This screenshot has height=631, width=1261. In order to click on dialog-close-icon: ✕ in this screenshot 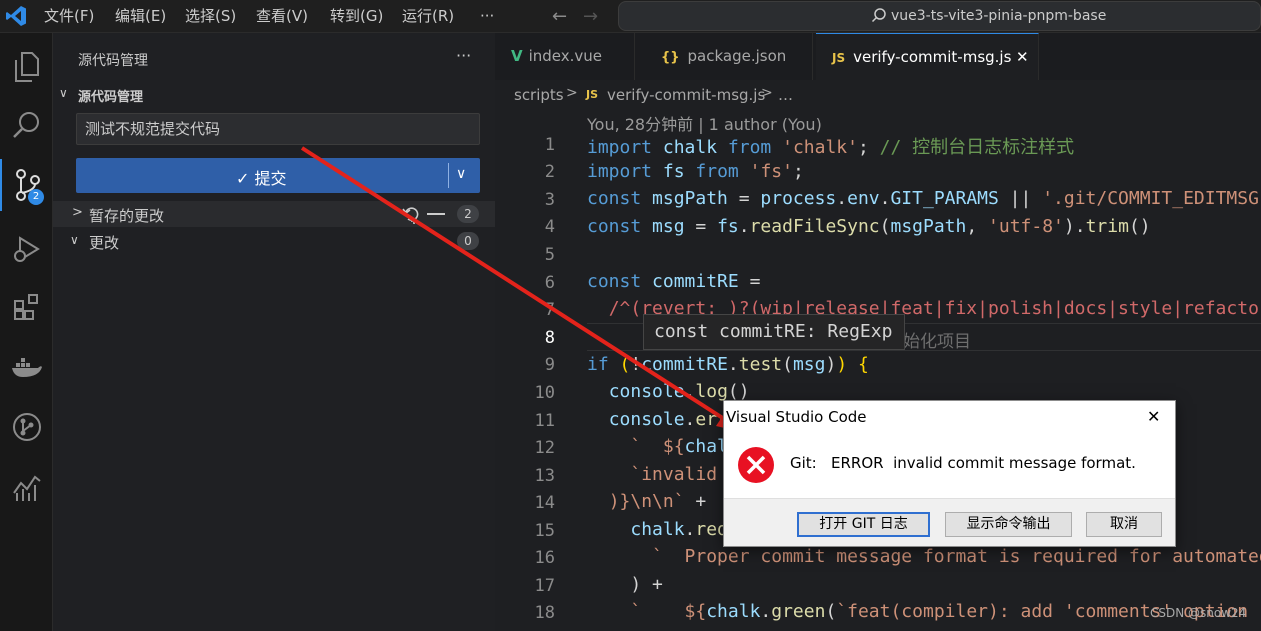, I will do `click(1153, 416)`.